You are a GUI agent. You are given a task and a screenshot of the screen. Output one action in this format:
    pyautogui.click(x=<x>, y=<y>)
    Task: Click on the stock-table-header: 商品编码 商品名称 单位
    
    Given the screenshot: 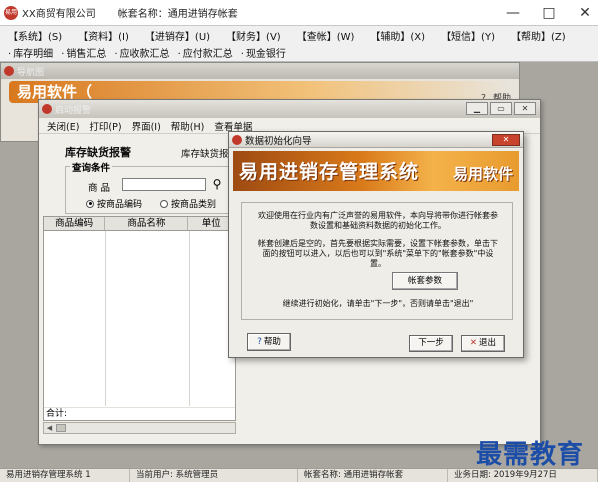 What is the action you would take?
    pyautogui.click(x=139, y=224)
    